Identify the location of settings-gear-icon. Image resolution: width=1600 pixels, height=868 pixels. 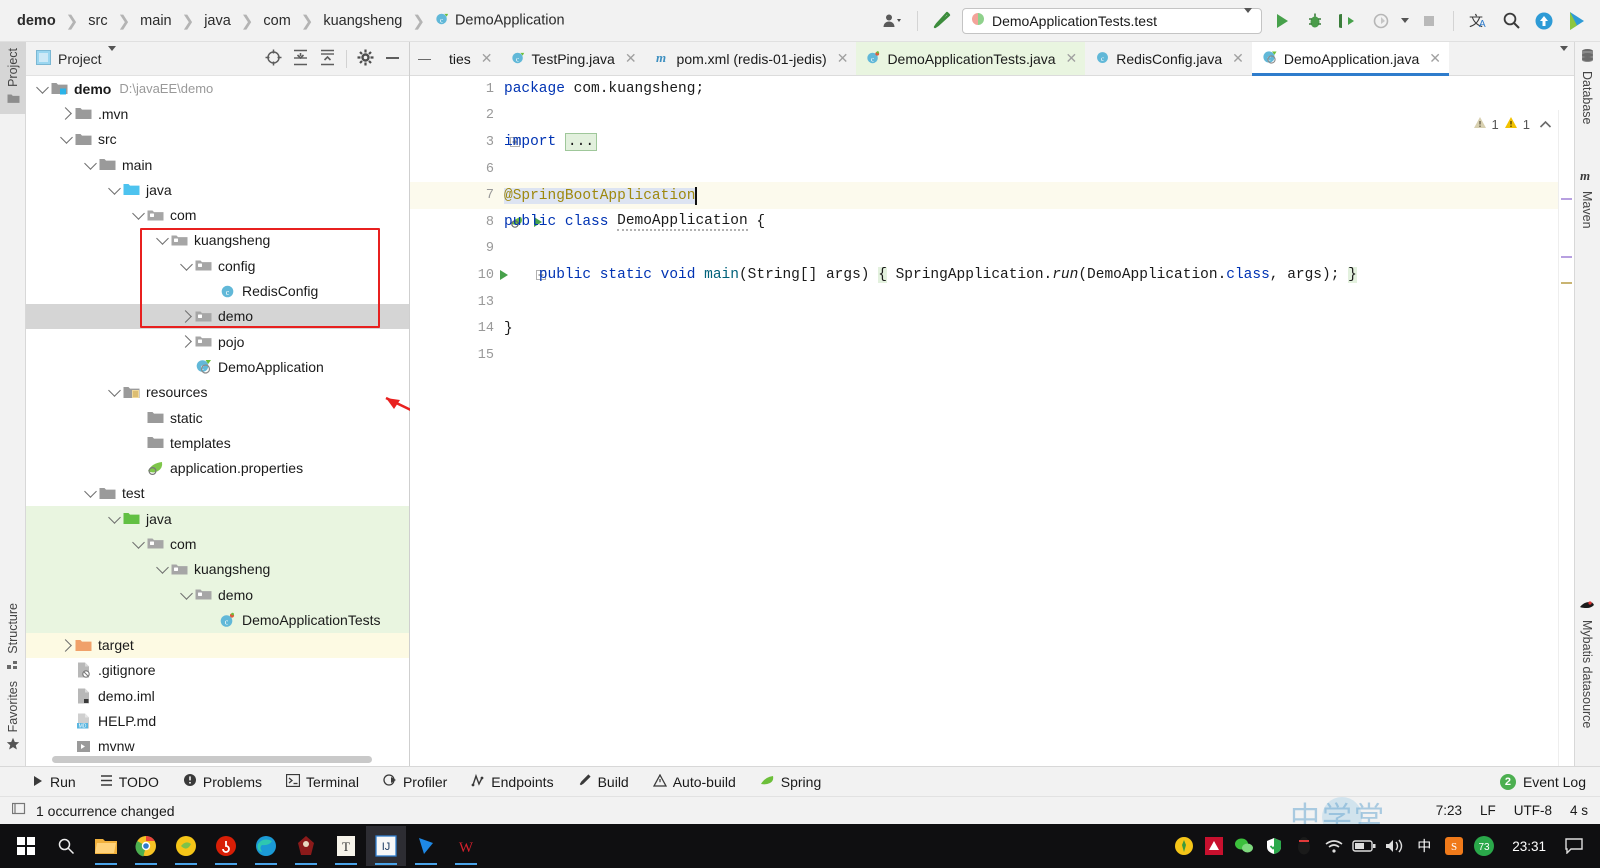
(365, 59).